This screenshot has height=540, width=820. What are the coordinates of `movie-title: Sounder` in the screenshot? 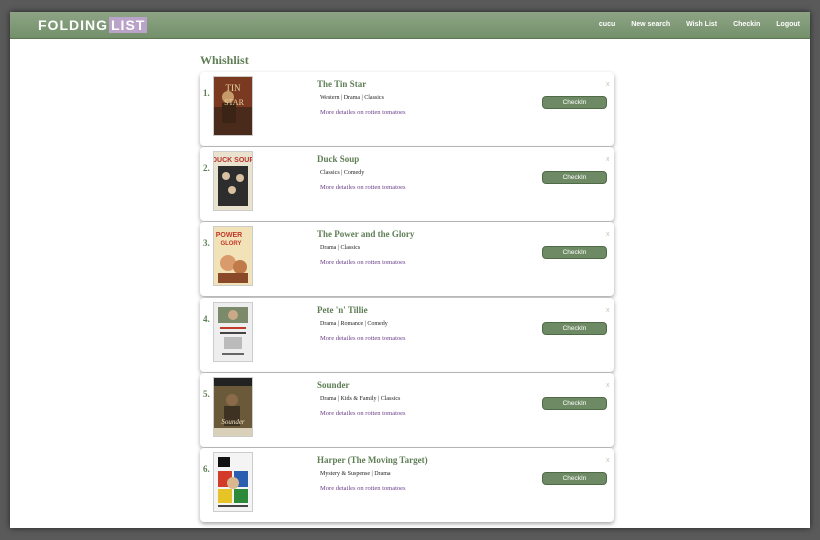 It's located at (333, 385).